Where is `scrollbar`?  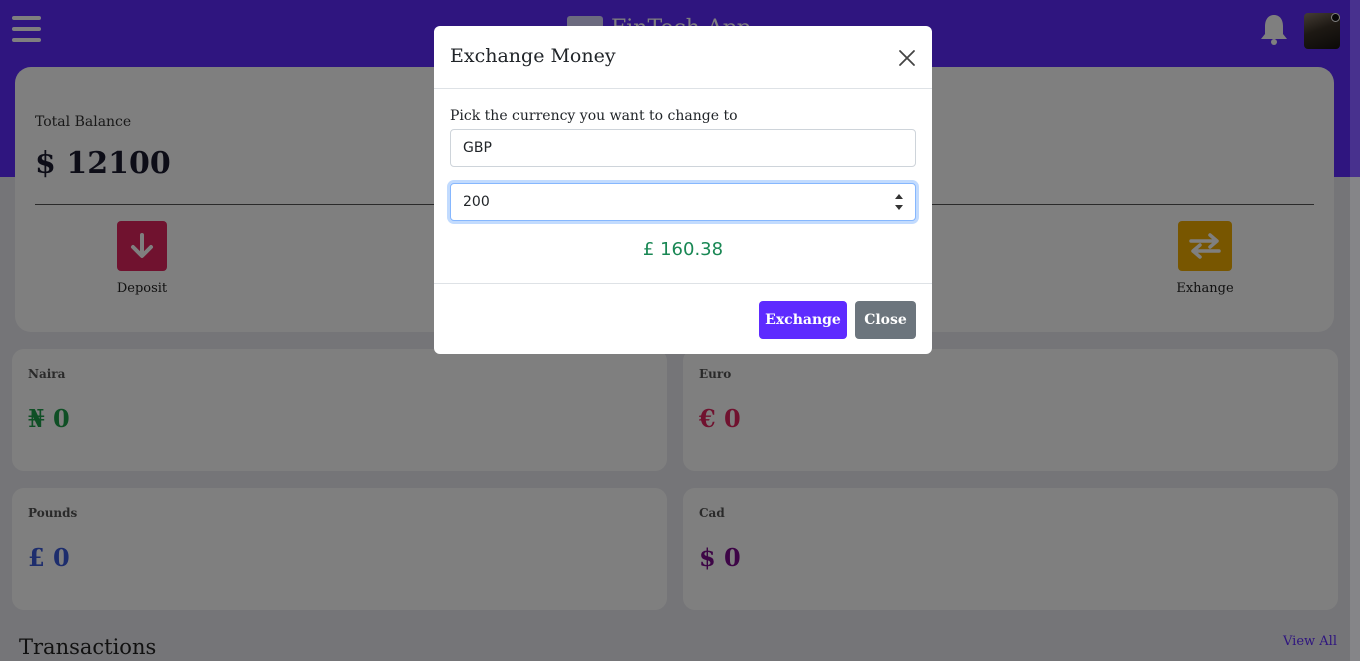 scrollbar is located at coordinates (1355, 330).